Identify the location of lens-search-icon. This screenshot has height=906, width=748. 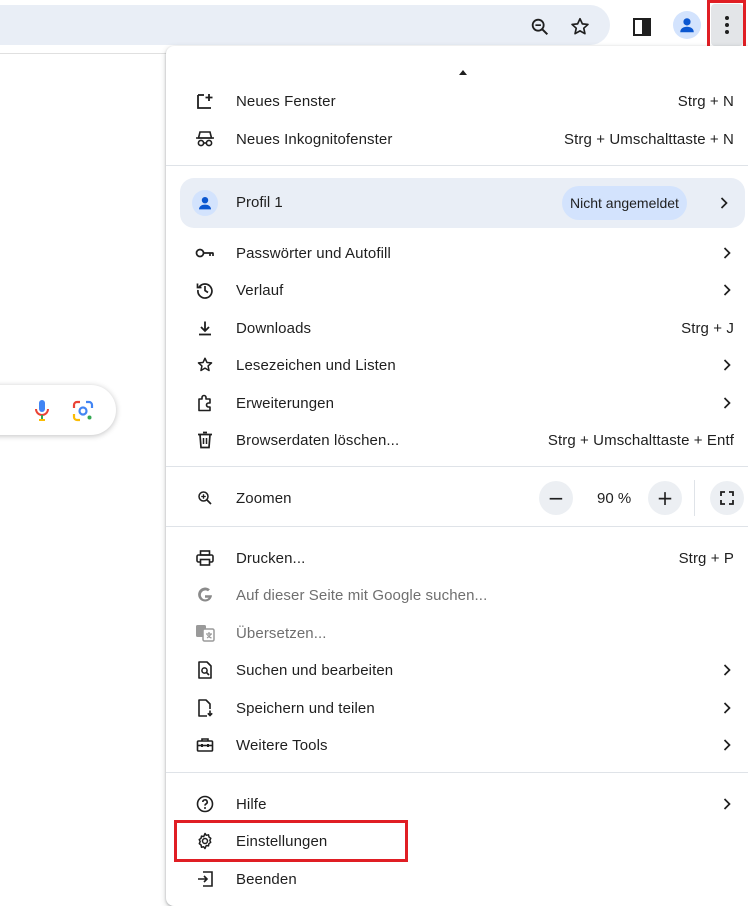
(83, 413).